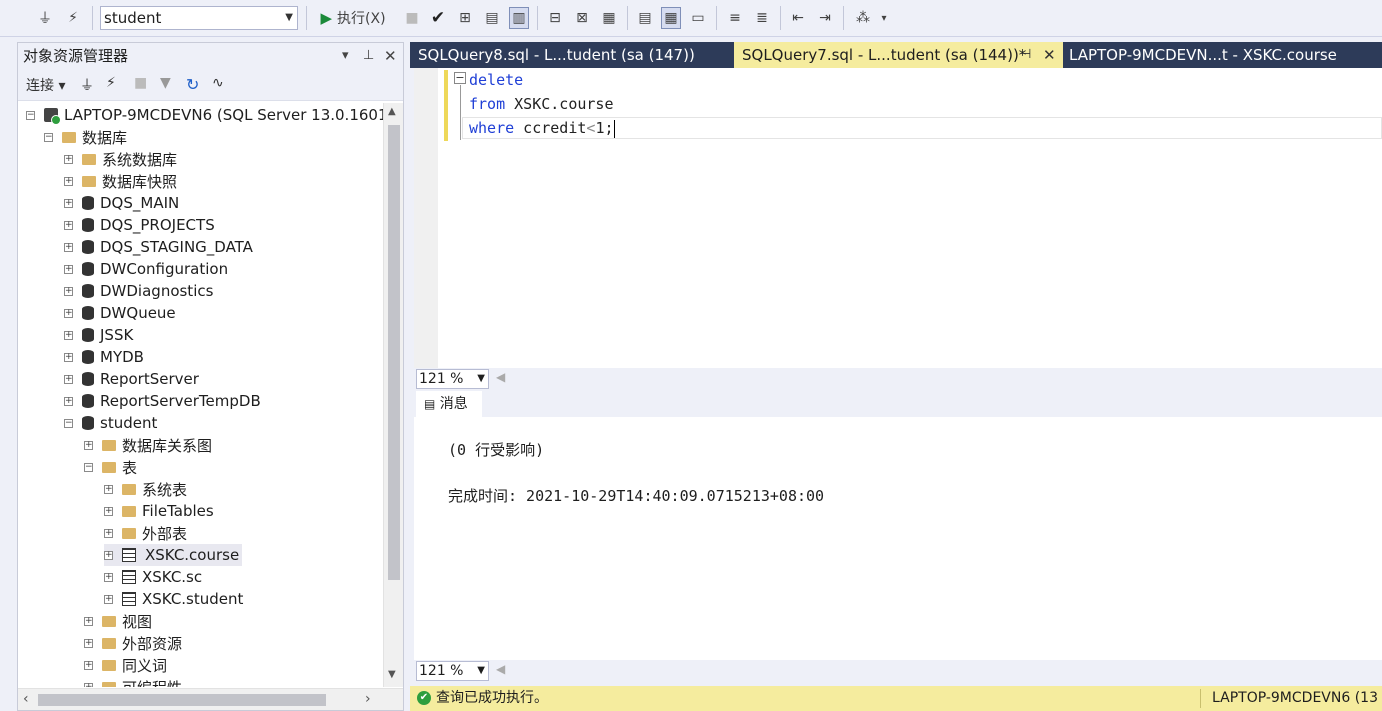 The width and height of the screenshot is (1382, 711). I want to click on pin-icon: ⊣, so click(1025, 55).